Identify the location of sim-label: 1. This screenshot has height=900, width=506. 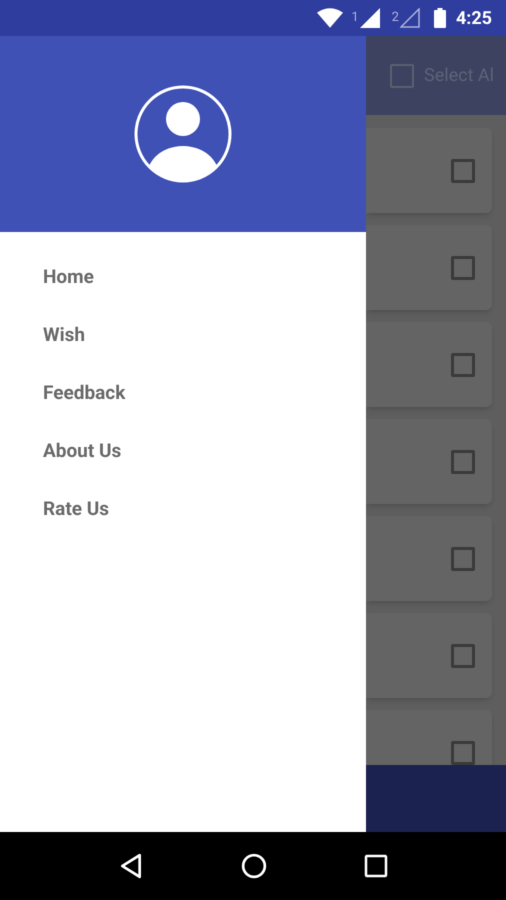
(355, 18).